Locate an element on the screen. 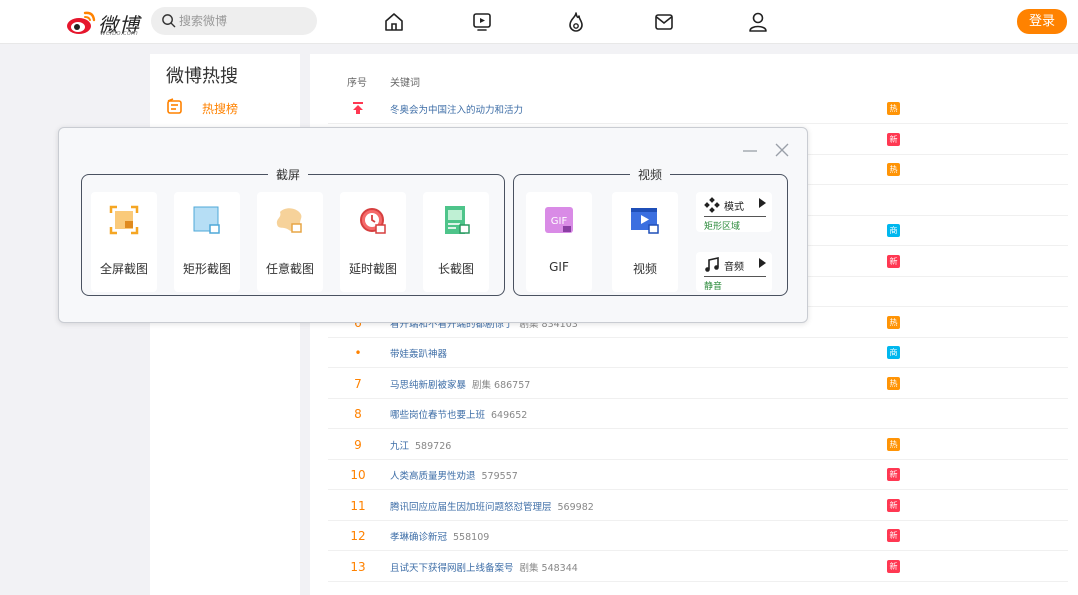 The height and width of the screenshot is (595, 1078). button-label: 全屏截图 is located at coordinates (123, 269).